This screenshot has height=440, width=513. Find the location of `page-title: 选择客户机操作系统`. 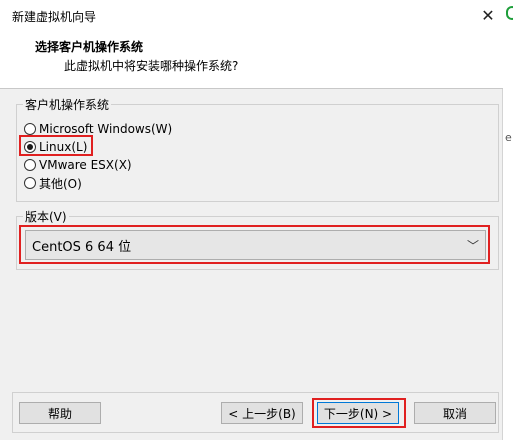

page-title: 选择客户机操作系统 is located at coordinates (89, 47).